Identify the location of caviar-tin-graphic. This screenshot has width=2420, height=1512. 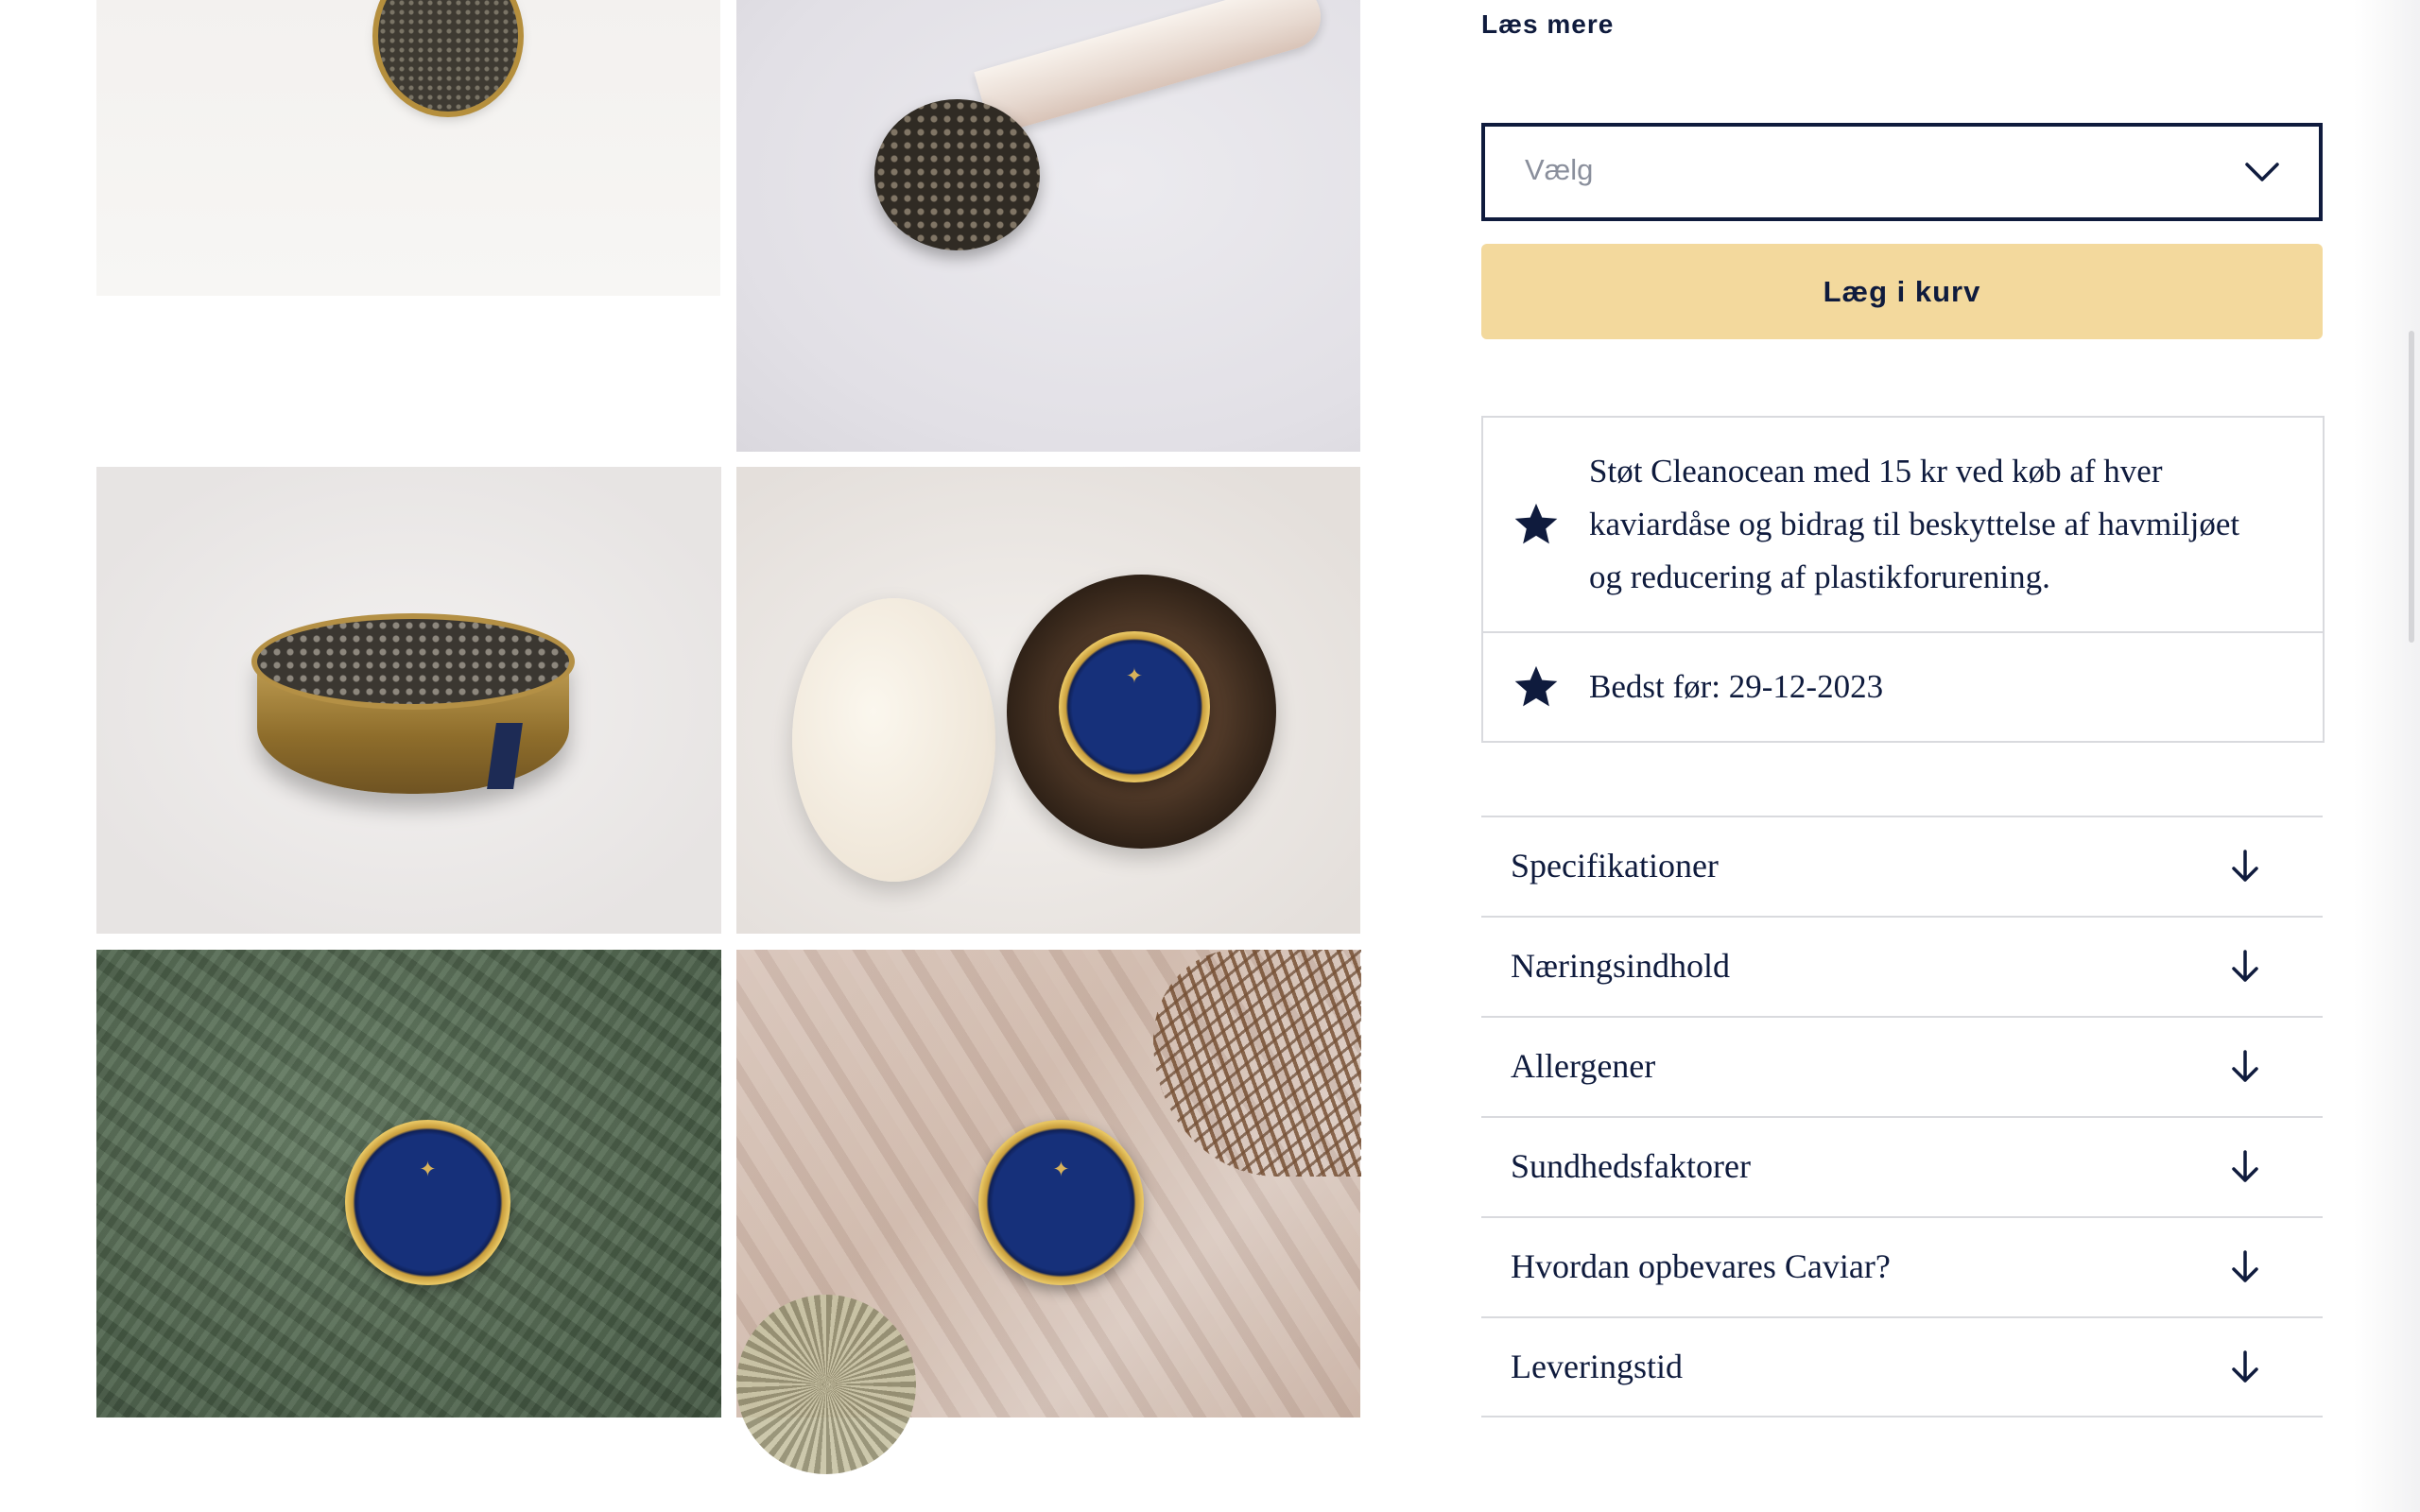
(448, 56).